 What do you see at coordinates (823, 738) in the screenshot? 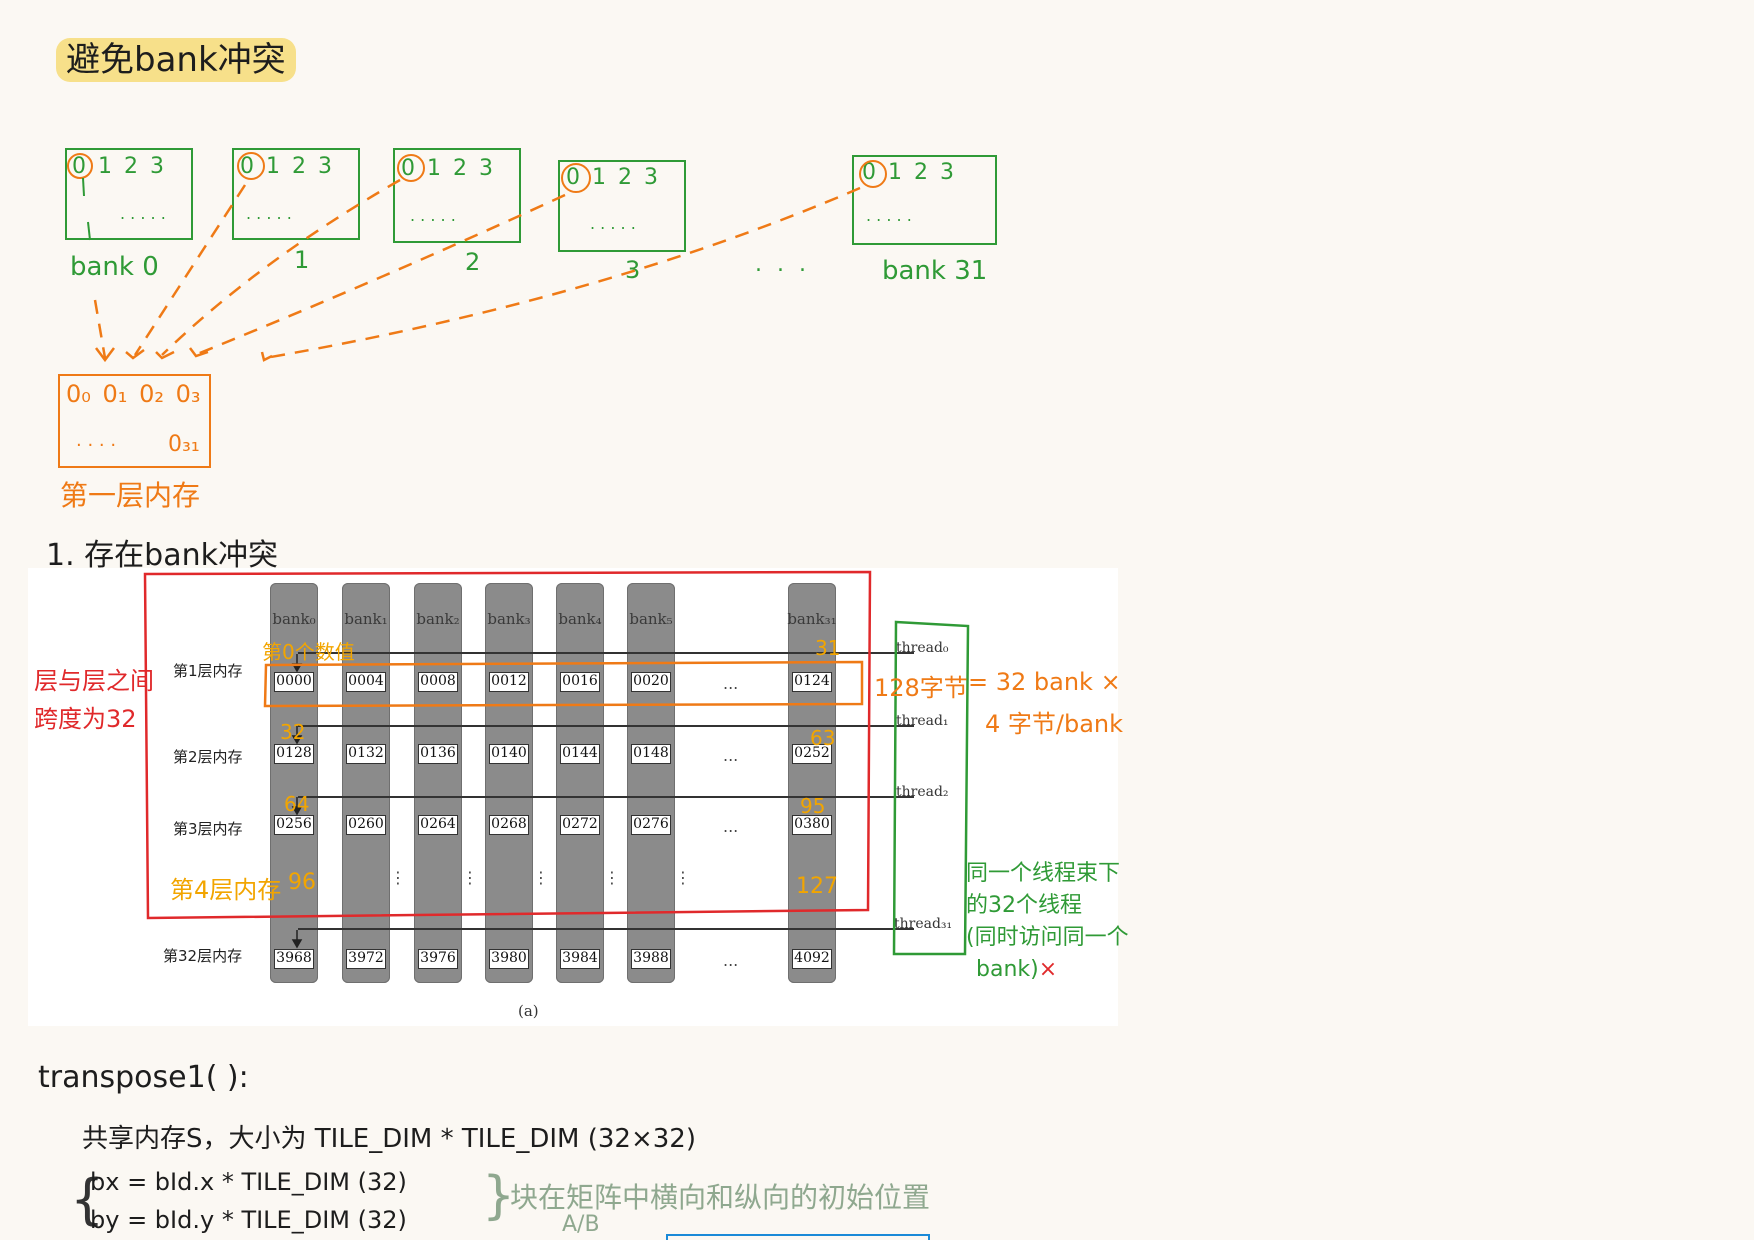
I see `index-63: 63` at bounding box center [823, 738].